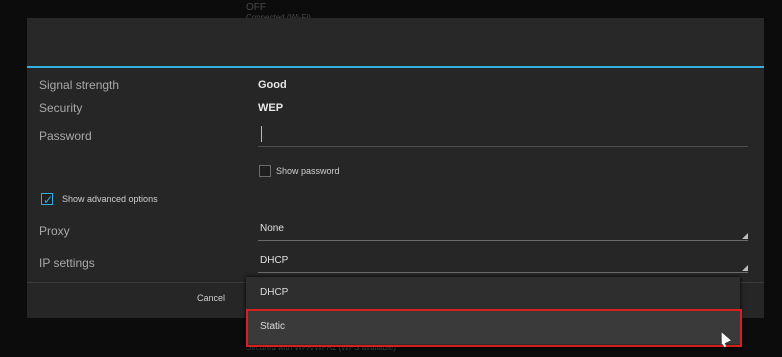 The height and width of the screenshot is (357, 782). I want to click on dropdown-option-dhcp: DHCP, so click(493, 294).